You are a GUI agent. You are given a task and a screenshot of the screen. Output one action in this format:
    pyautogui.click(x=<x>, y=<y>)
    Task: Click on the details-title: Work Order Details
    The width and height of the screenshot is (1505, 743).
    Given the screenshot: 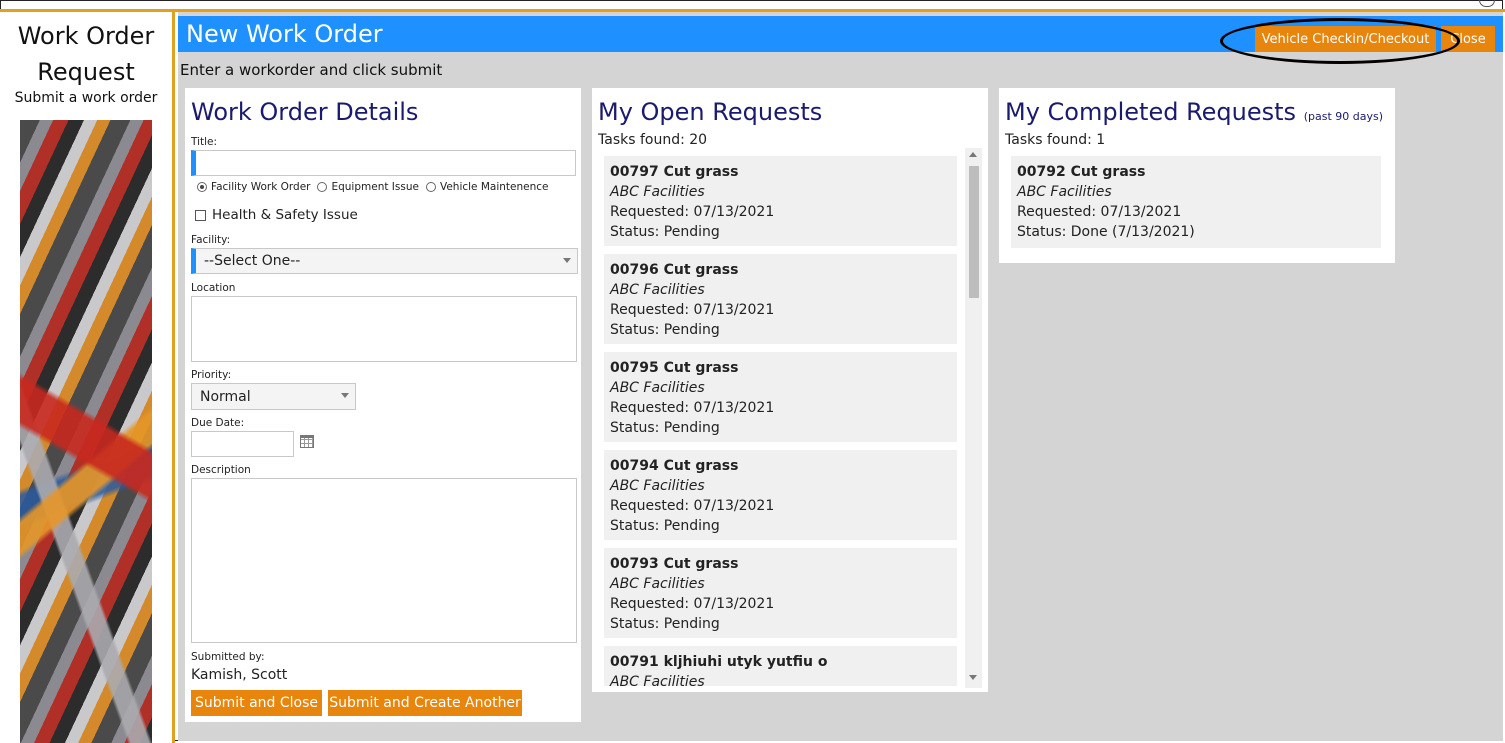 What is the action you would take?
    pyautogui.click(x=305, y=112)
    